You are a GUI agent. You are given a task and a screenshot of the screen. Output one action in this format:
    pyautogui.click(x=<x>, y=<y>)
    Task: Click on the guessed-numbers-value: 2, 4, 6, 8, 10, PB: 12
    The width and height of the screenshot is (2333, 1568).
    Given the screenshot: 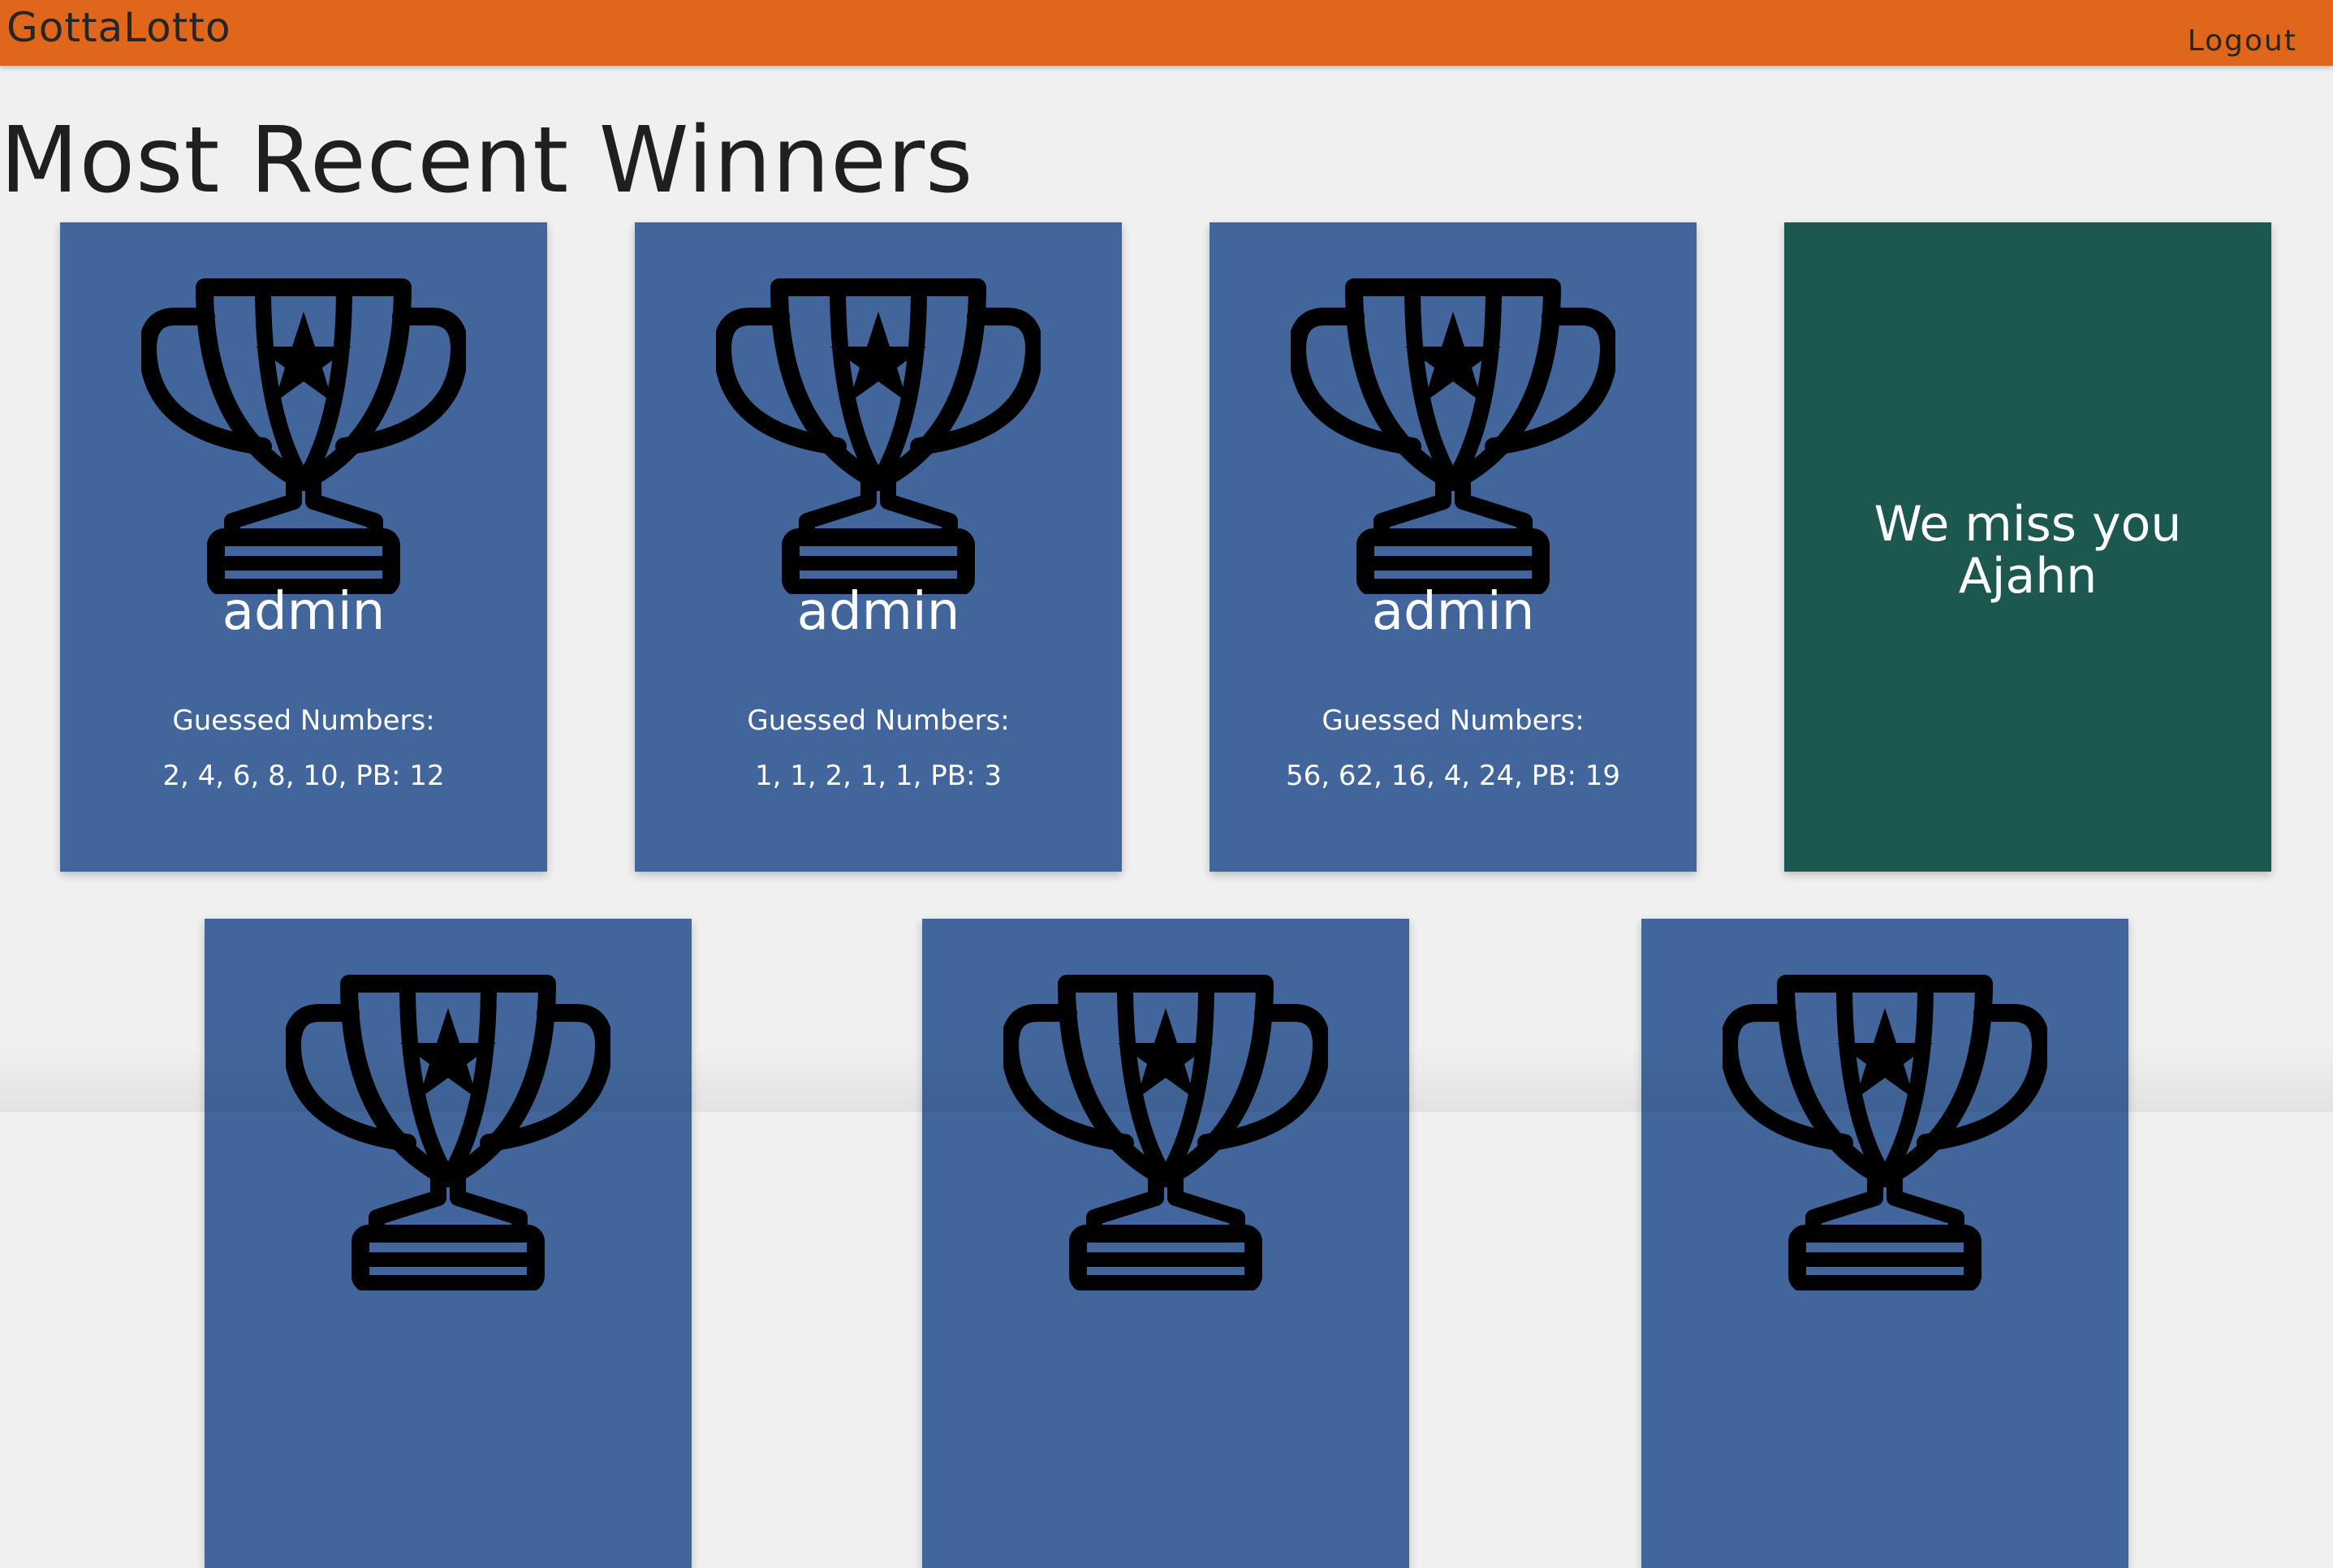 What is the action you would take?
    pyautogui.click(x=303, y=776)
    